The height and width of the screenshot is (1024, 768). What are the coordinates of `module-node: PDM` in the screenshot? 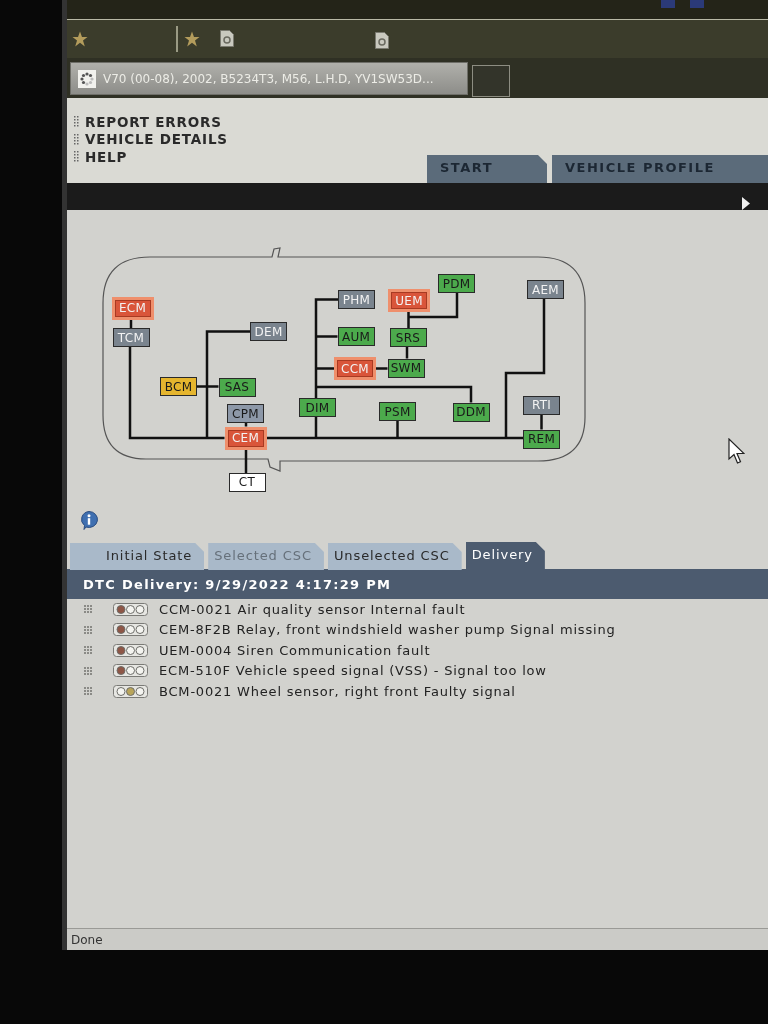 It's located at (456, 283).